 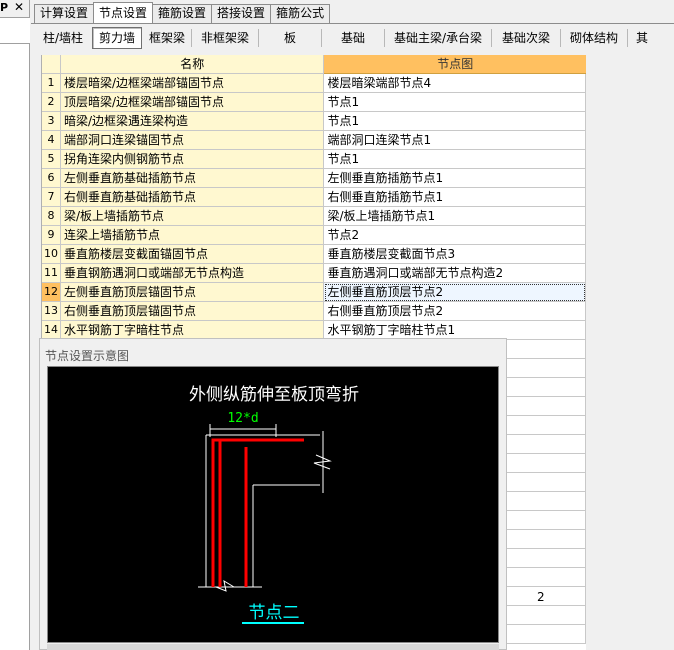 I want to click on row-node-cell: 右侧垂直筋顶层节点2, so click(x=455, y=311).